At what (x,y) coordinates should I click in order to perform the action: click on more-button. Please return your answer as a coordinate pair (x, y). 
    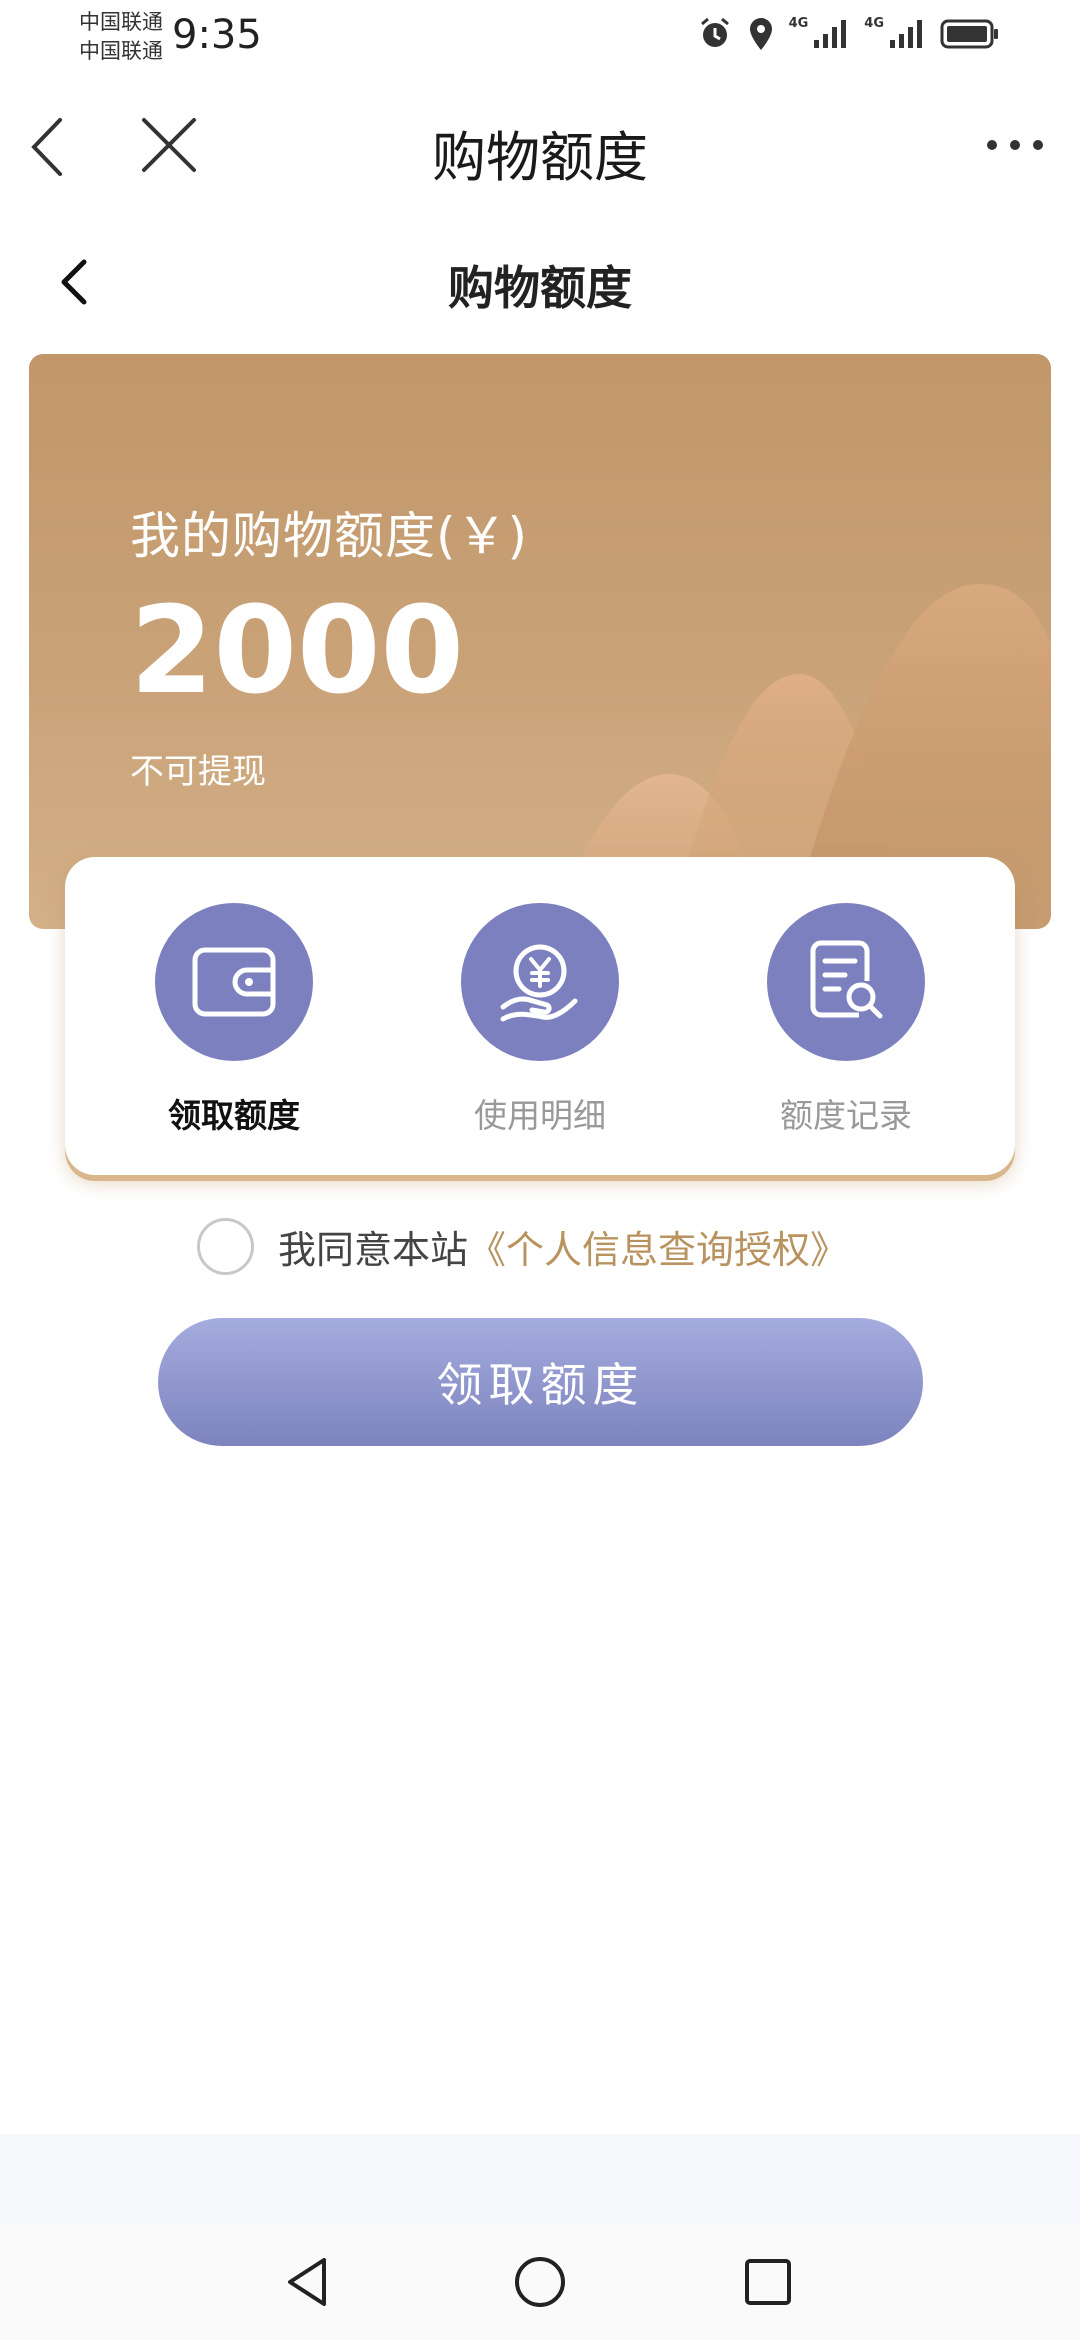
    Looking at the image, I should click on (1015, 145).